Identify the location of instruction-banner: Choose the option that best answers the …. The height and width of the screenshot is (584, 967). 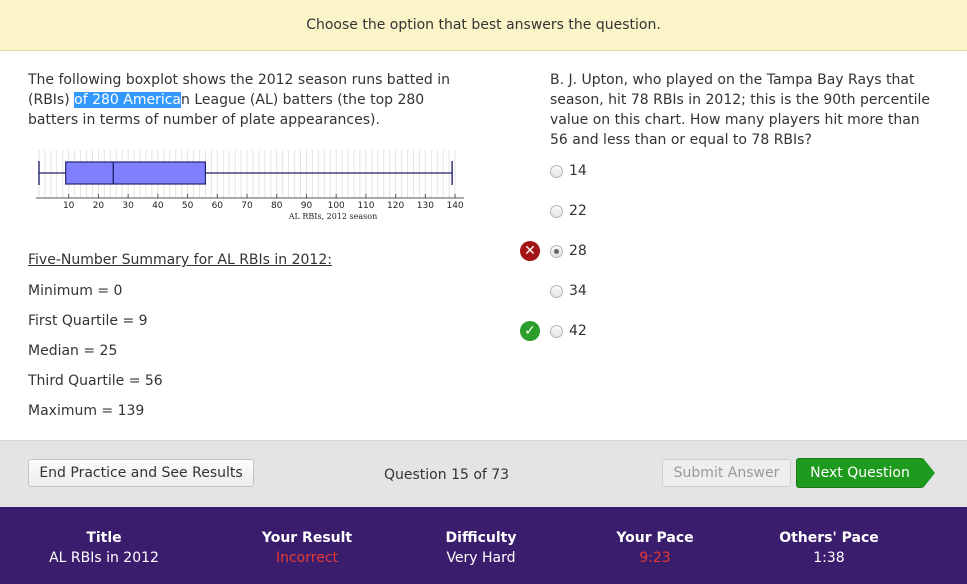
(483, 25).